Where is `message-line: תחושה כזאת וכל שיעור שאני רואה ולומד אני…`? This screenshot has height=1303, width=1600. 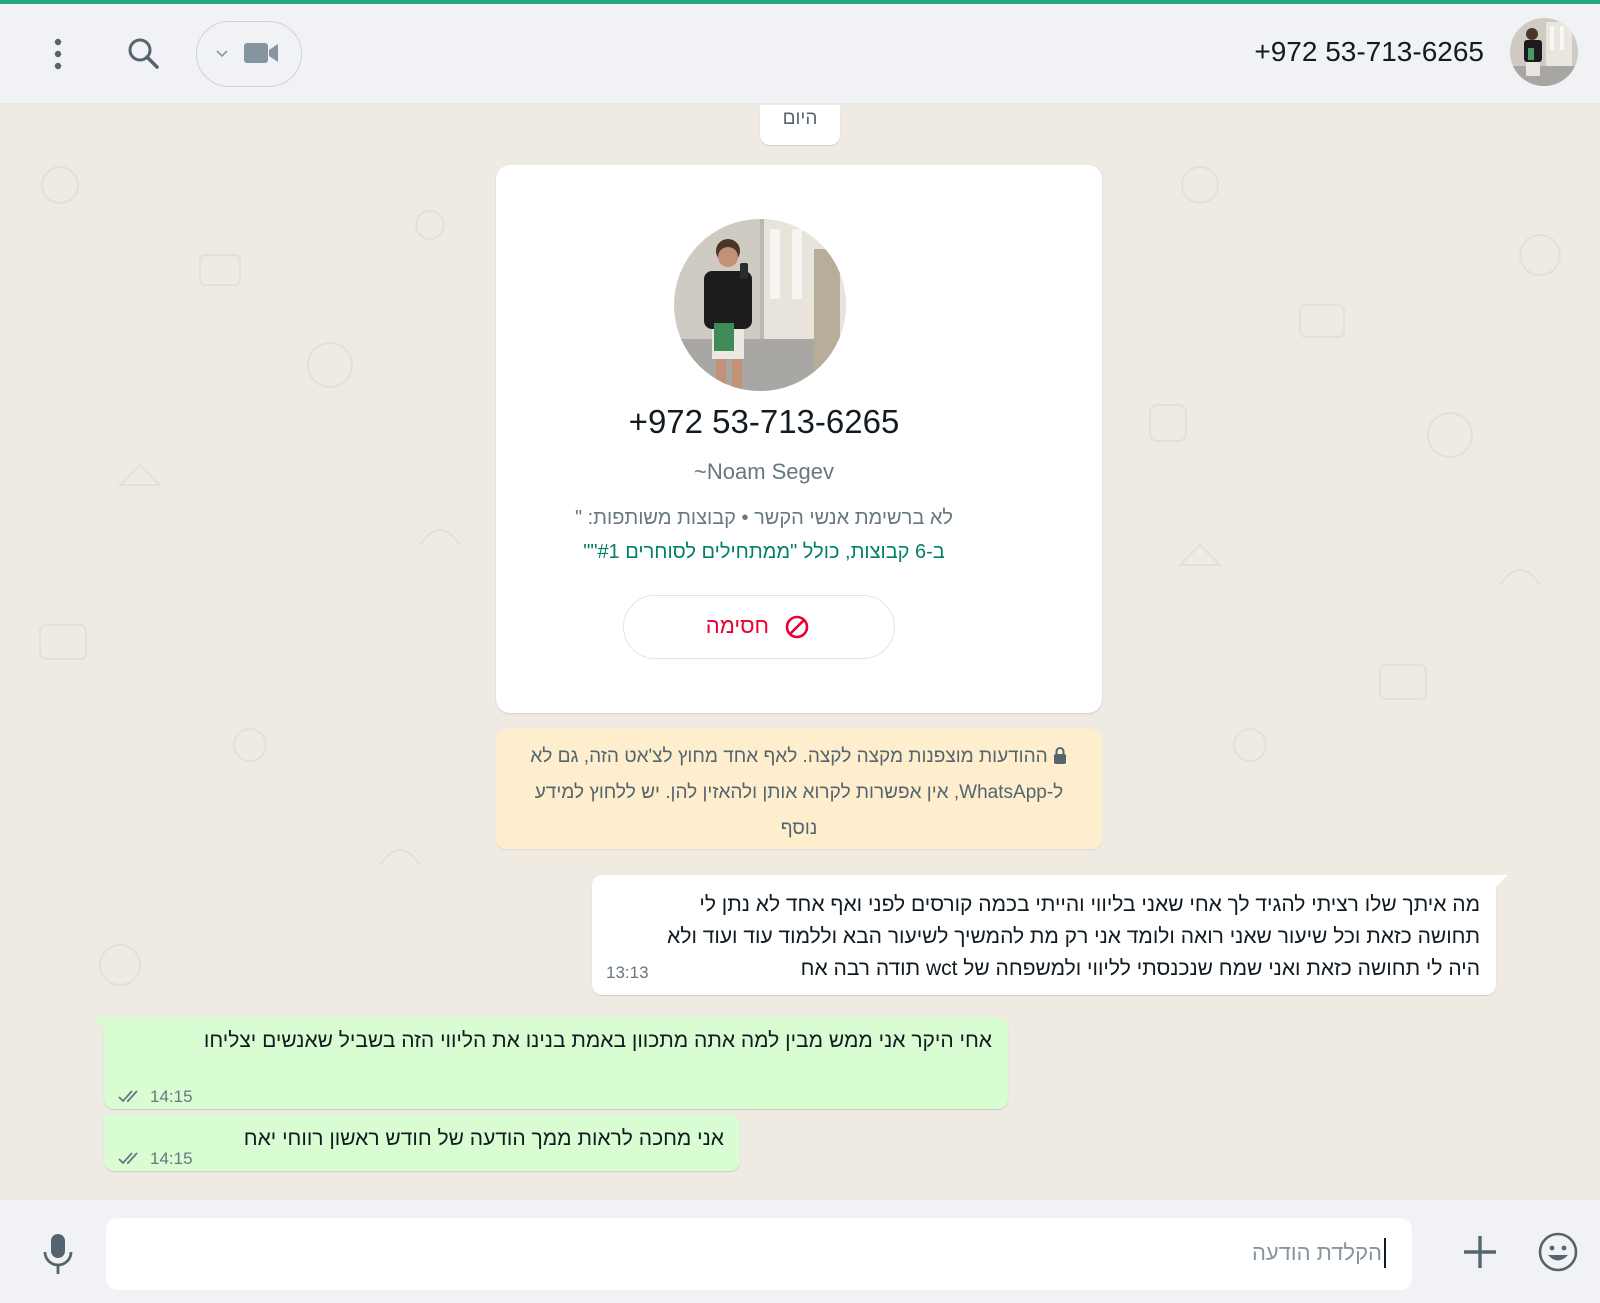 message-line: תחושה כזאת וכל שיעור שאני רואה ולומד אני… is located at coordinates (1073, 936).